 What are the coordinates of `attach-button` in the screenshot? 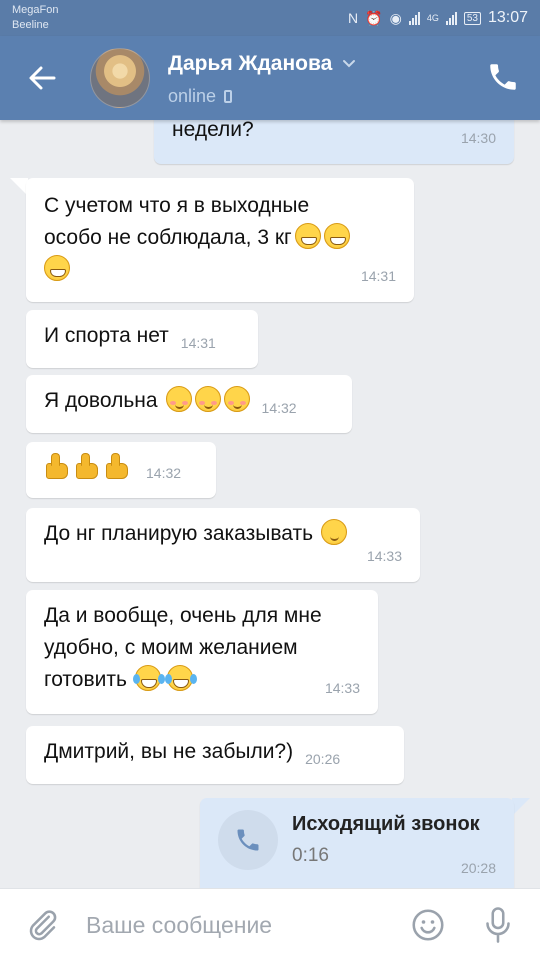 It's located at (42, 925).